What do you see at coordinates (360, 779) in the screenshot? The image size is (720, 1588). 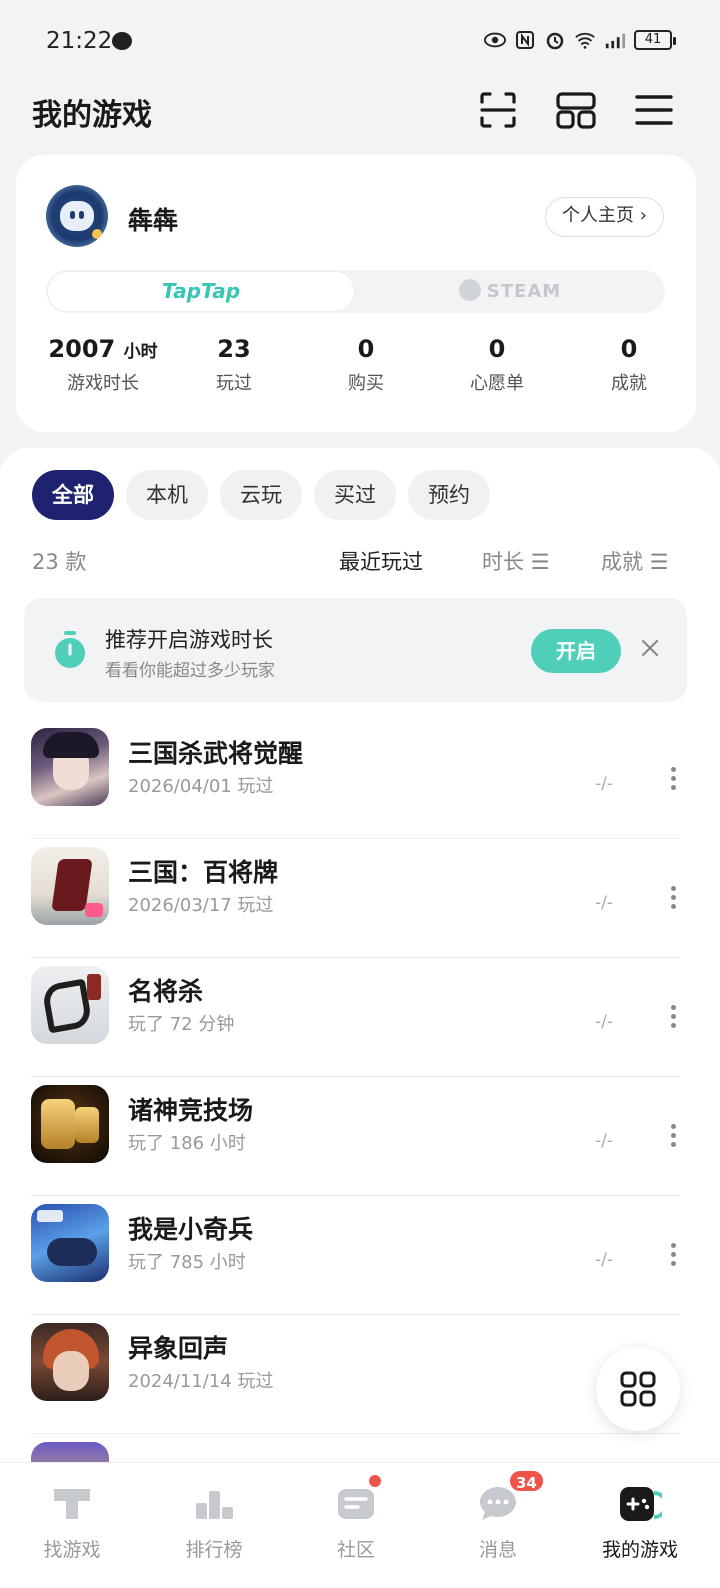 I see `game-row: 三国杀武将觉醒 2026/04/01 玩过 -/-` at bounding box center [360, 779].